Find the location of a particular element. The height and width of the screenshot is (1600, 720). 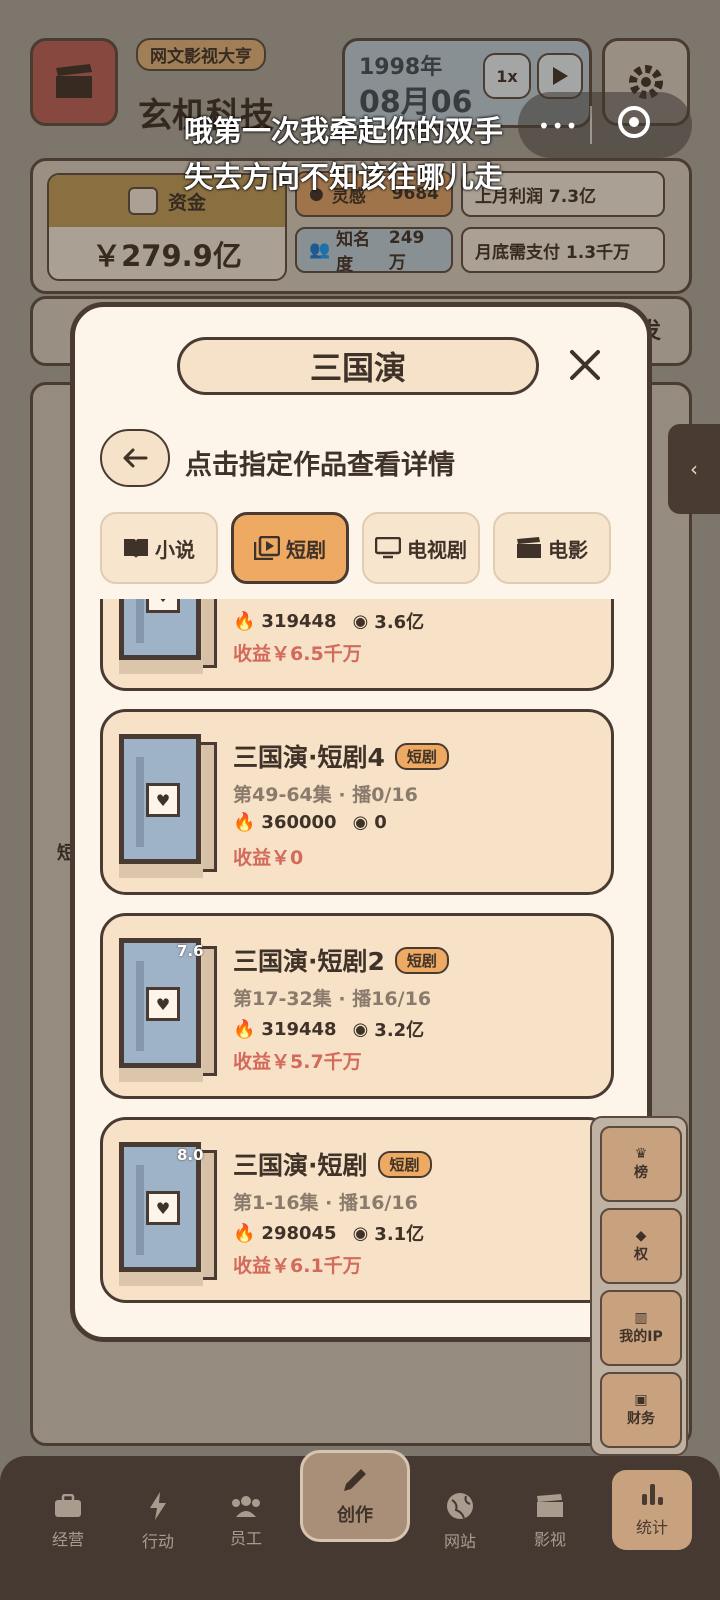

tab-label: 电视剧 is located at coordinates (437, 549).